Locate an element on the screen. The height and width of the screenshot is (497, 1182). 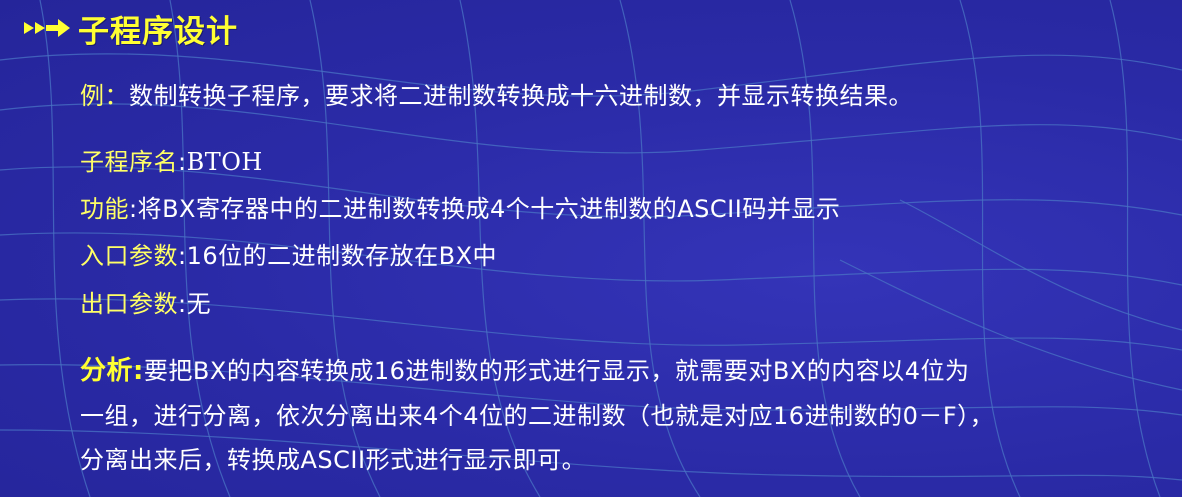
exit-params-label: 出口参数 is located at coordinates (129, 304).